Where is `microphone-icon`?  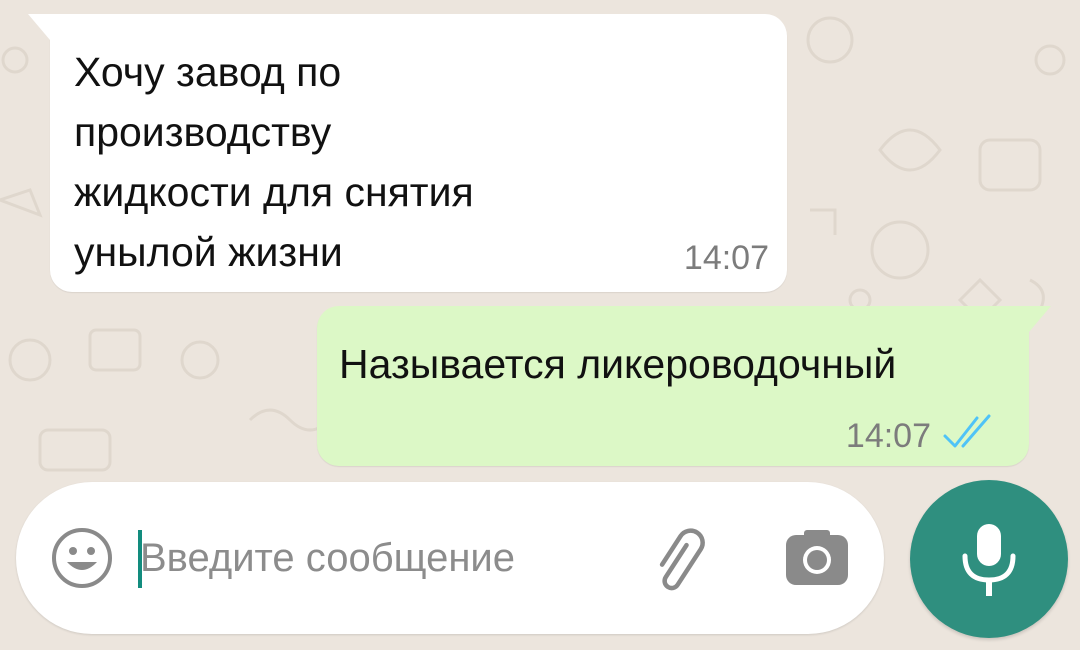
microphone-icon is located at coordinates (989, 560).